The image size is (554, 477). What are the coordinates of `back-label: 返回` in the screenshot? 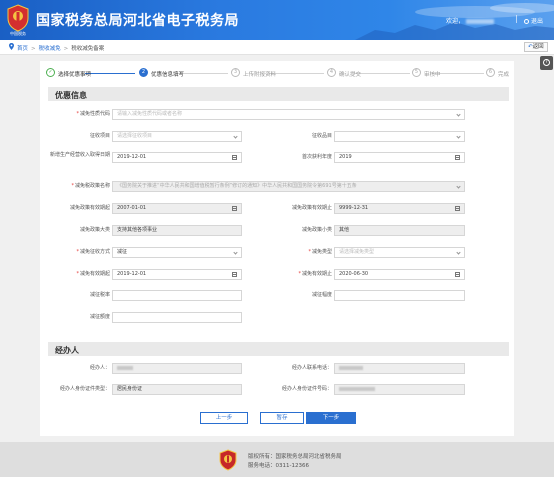 It's located at (538, 47).